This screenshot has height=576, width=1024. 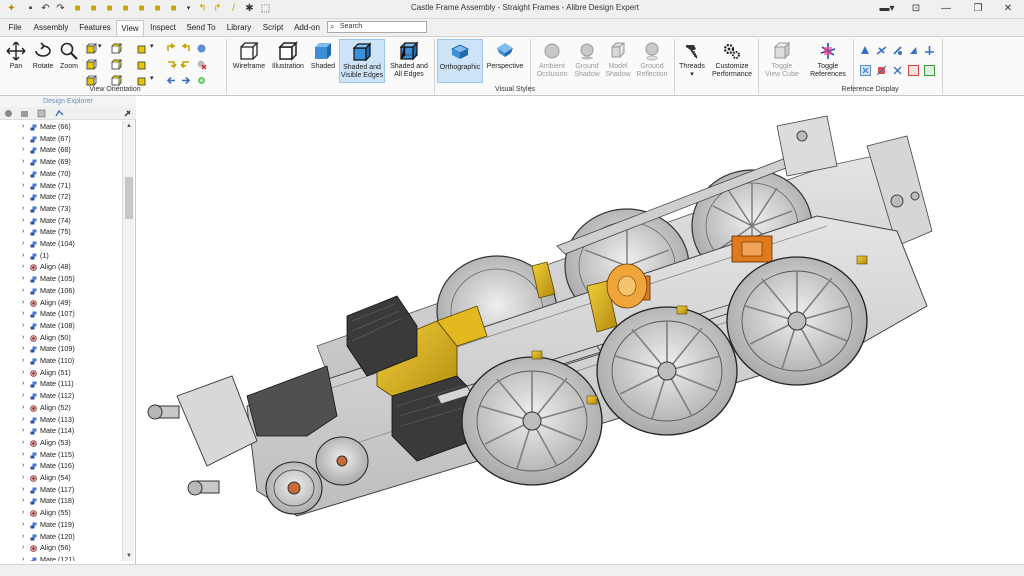 I want to click on ref-toggle-d-icon, so click(x=913, y=70).